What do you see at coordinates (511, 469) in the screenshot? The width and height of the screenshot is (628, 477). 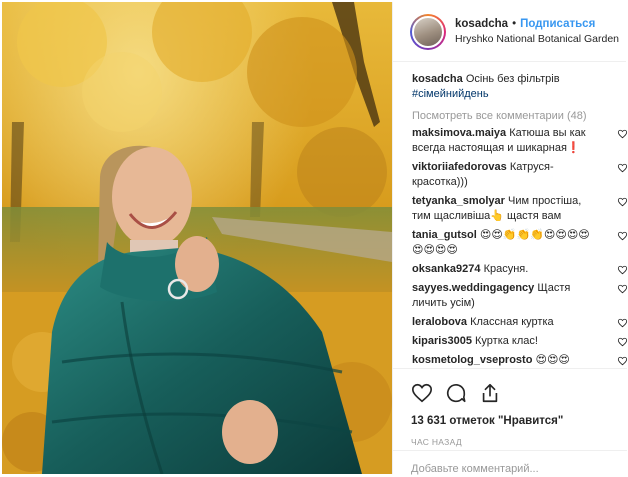 I see `add-comment-input` at bounding box center [511, 469].